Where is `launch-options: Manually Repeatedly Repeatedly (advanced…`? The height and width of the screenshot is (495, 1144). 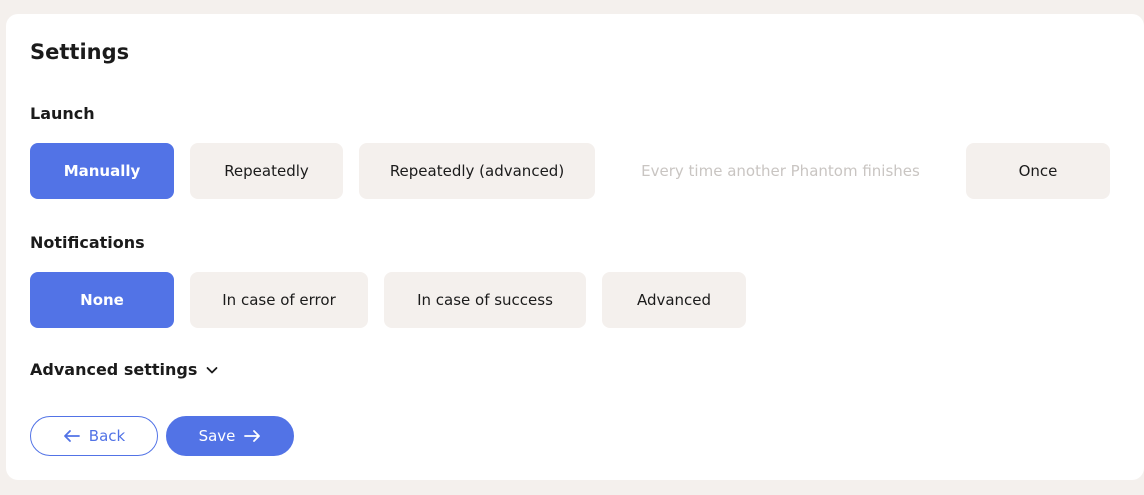
launch-options: Manually Repeatedly Repeatedly (advanced… is located at coordinates (578, 171).